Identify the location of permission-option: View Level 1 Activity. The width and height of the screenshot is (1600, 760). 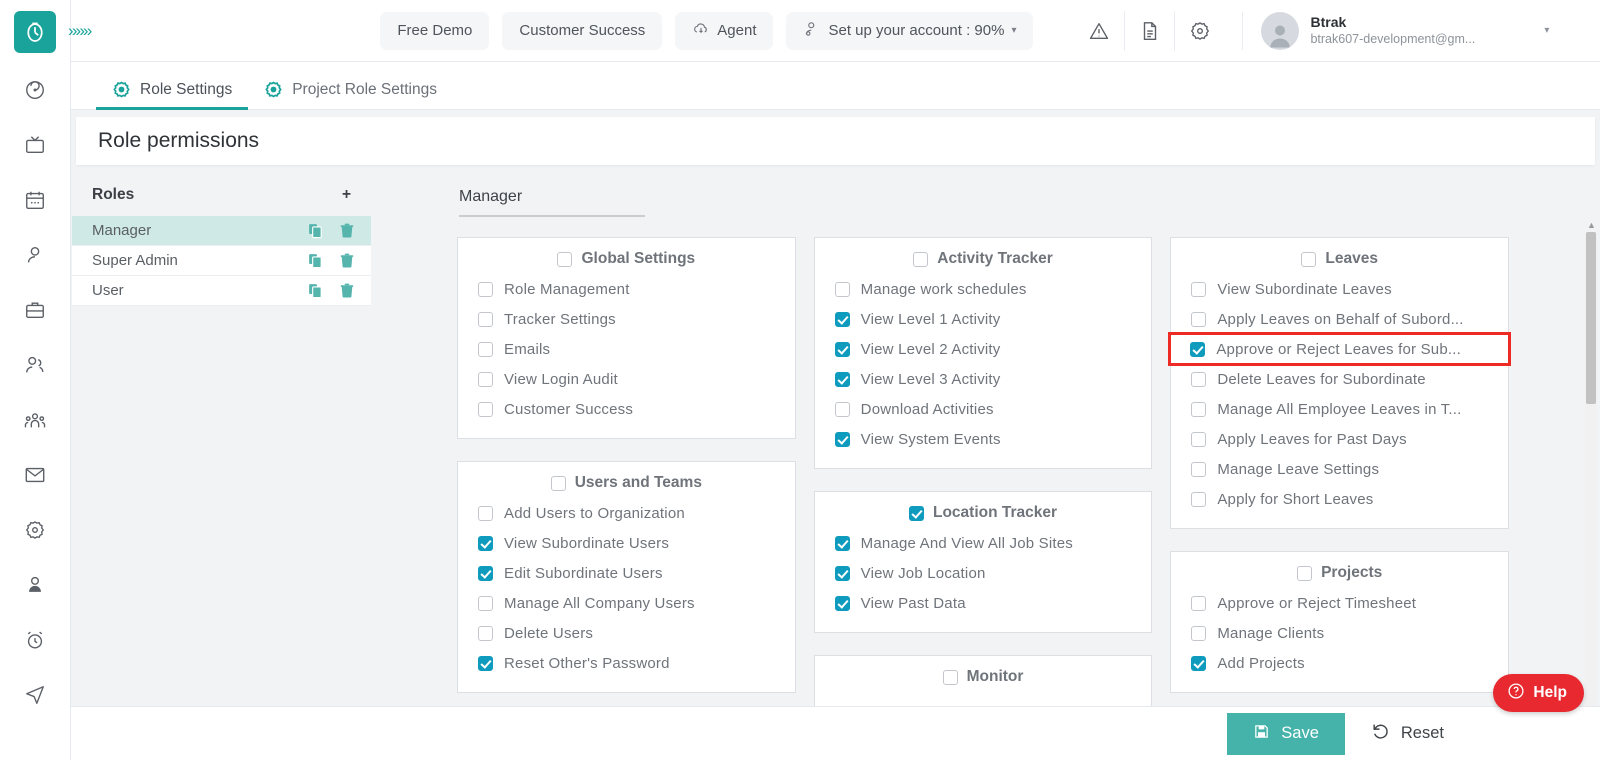
(983, 319).